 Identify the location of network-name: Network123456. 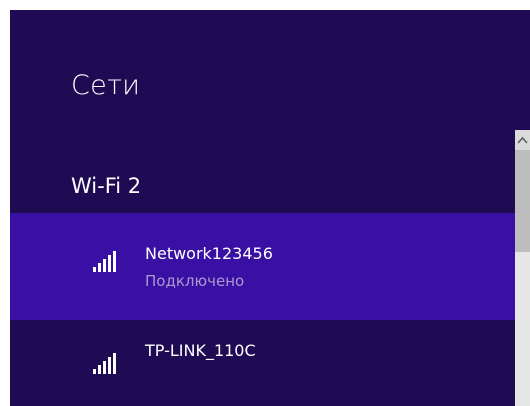
(209, 253).